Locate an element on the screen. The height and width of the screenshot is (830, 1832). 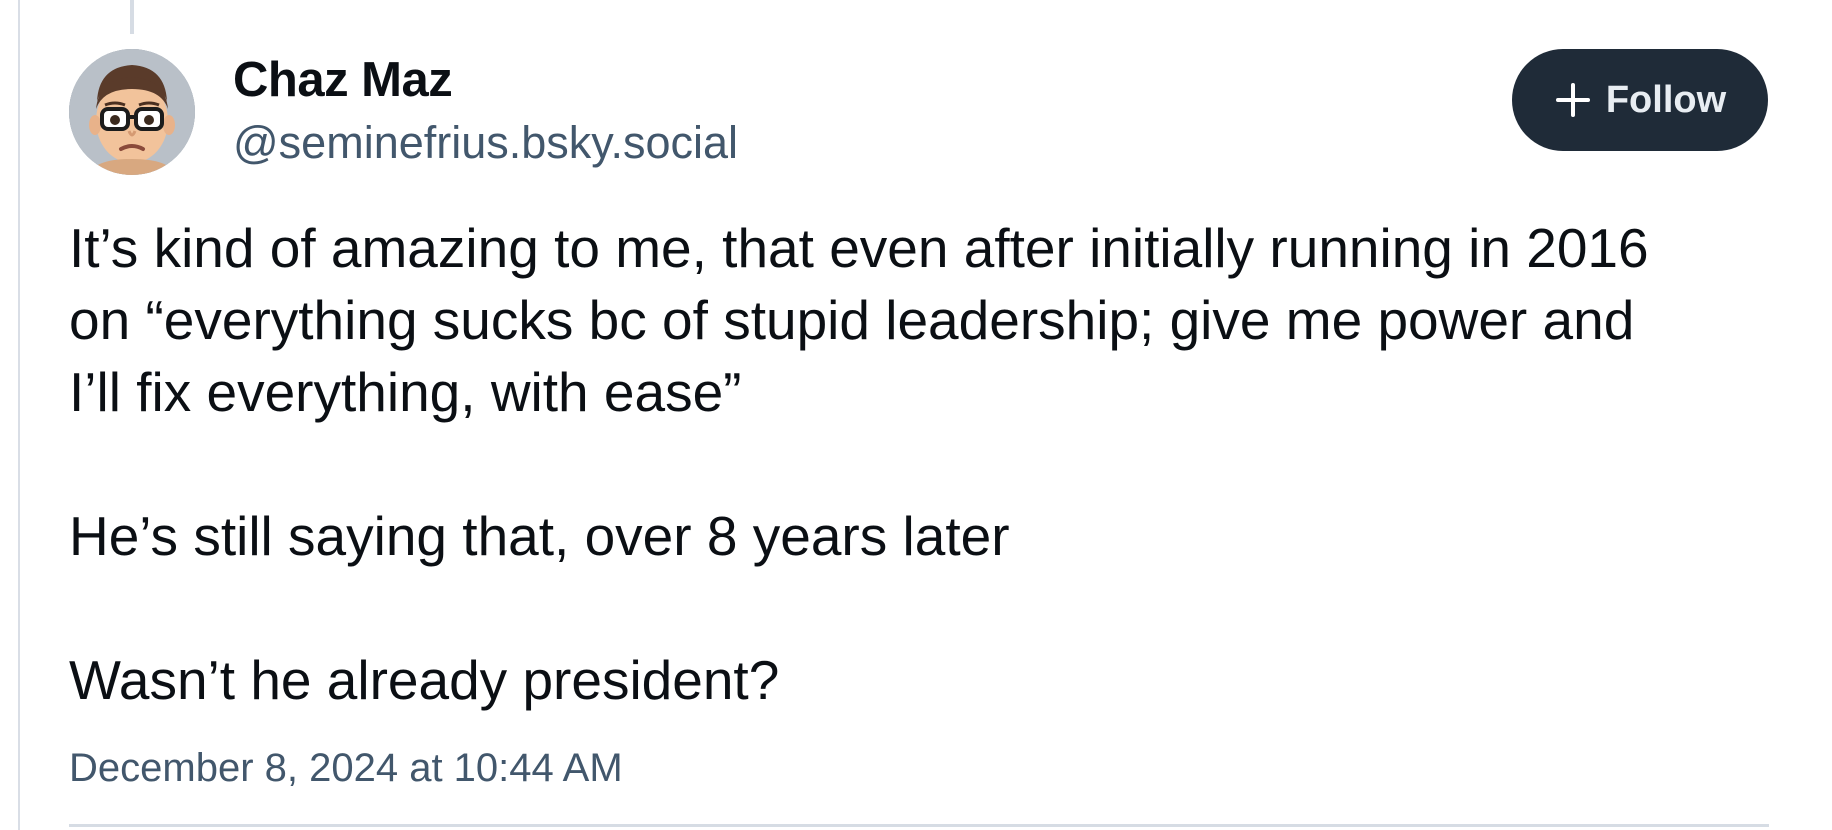
plus-icon is located at coordinates (1573, 100).